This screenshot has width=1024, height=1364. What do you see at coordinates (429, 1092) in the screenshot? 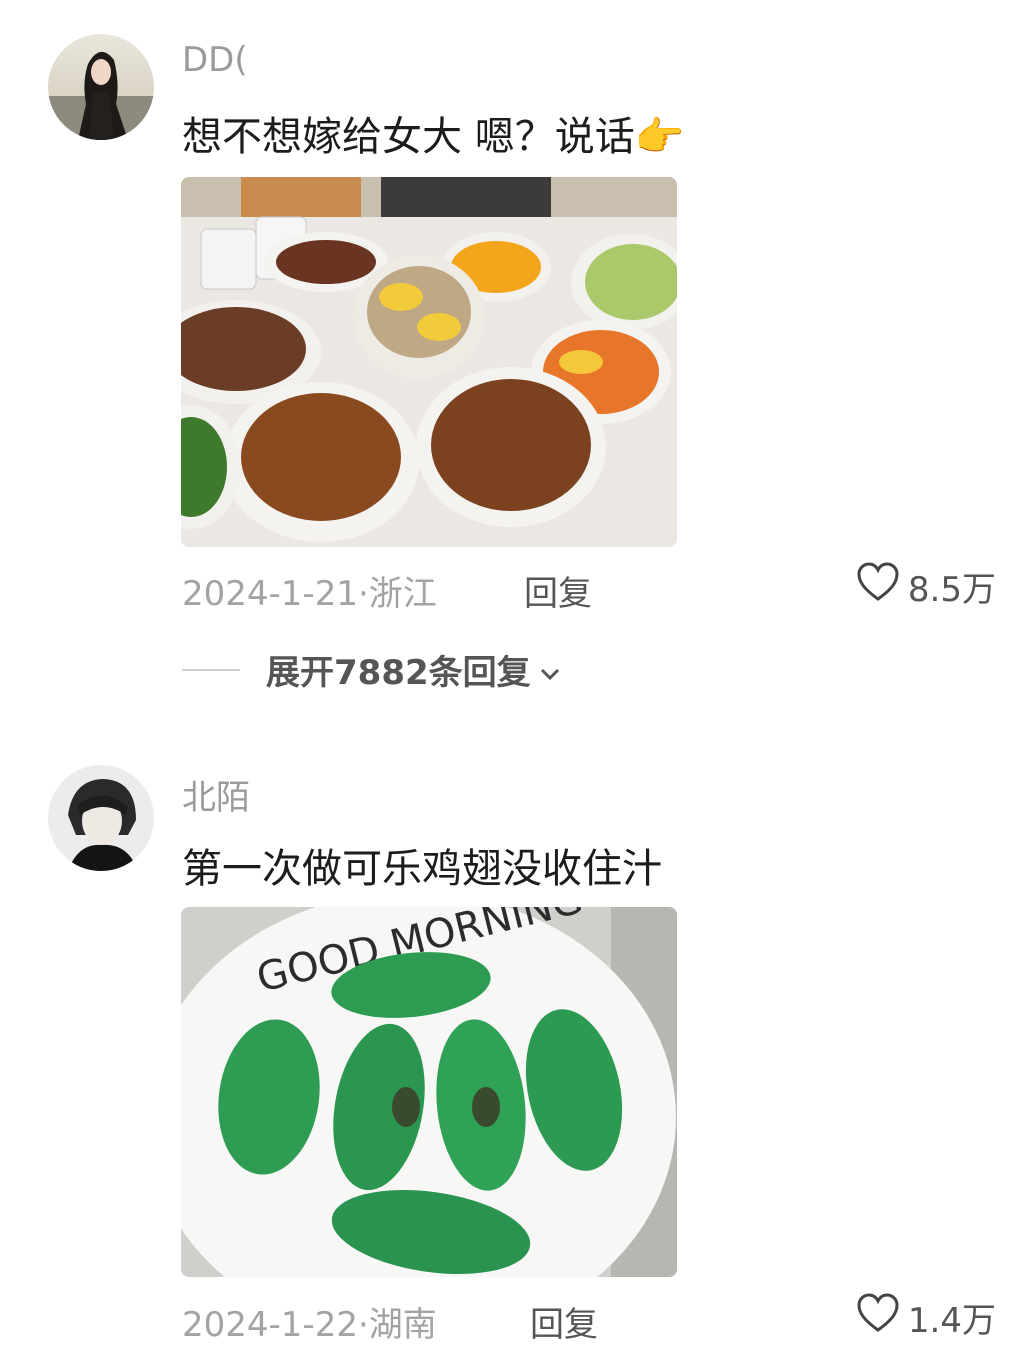
I see `comment-photo-green-wings: GOOD MORNING` at bounding box center [429, 1092].